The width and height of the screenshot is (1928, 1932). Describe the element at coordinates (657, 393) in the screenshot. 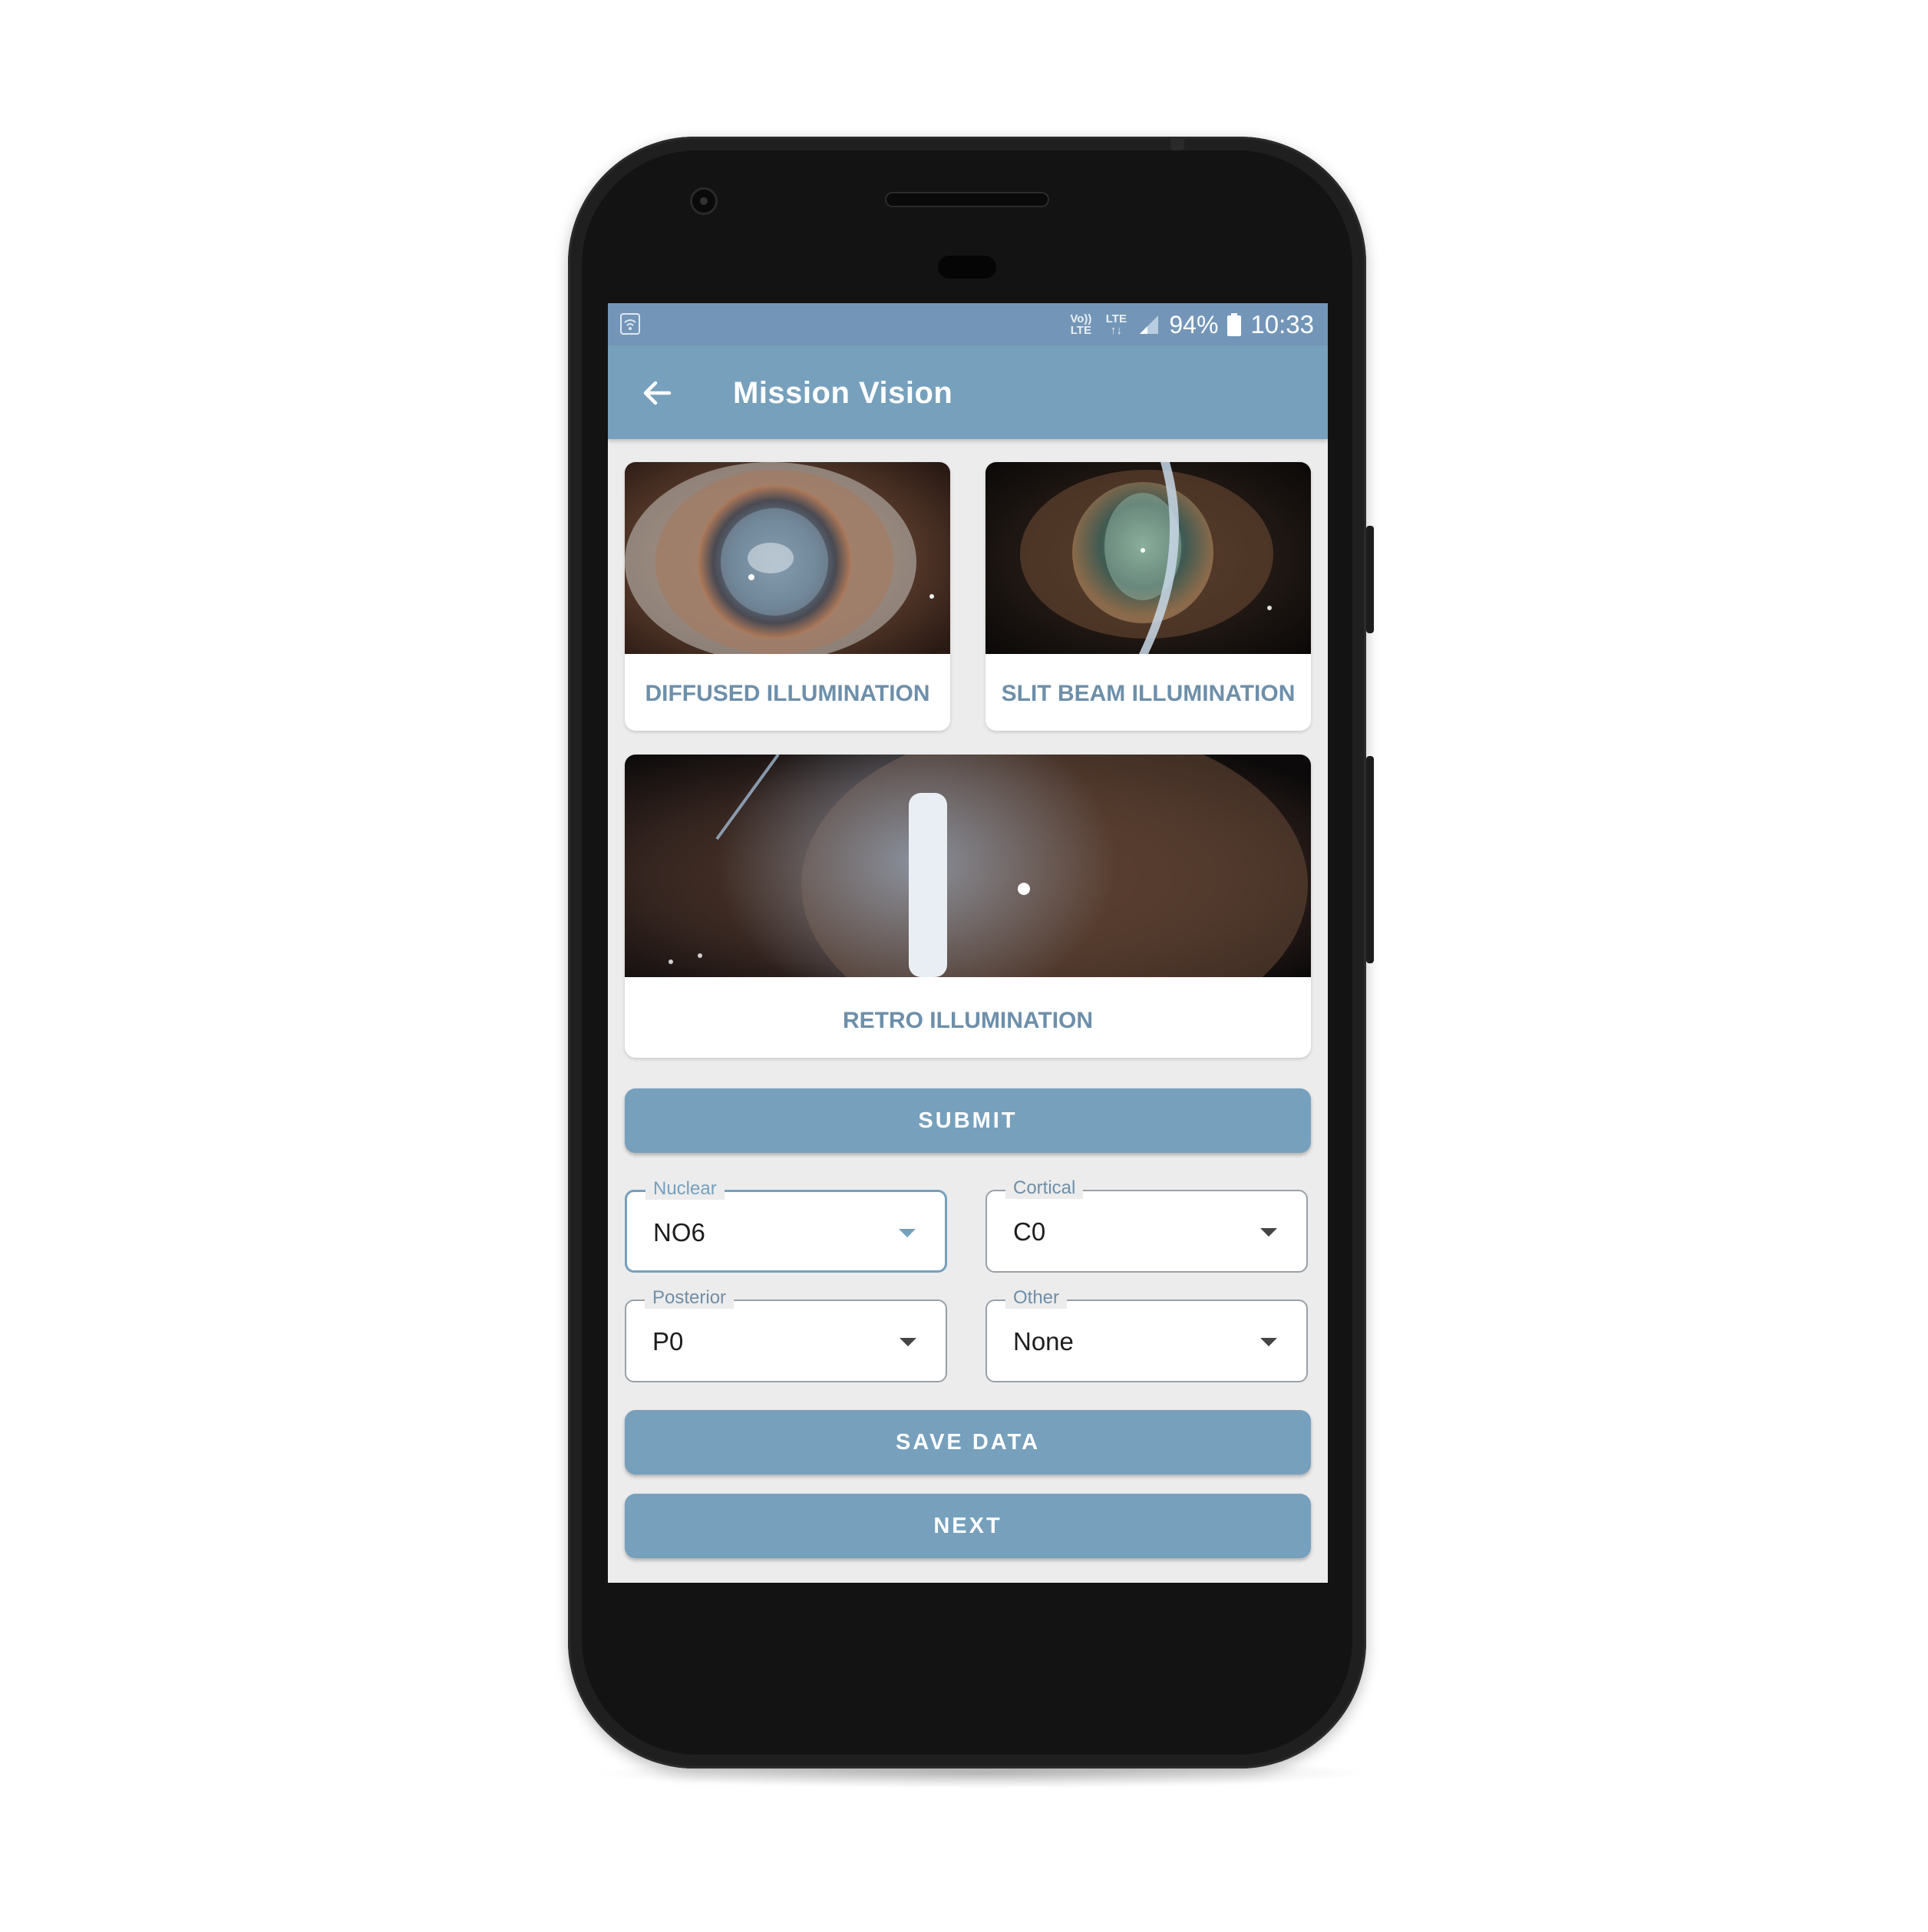

I see `arrow-left-icon` at that location.